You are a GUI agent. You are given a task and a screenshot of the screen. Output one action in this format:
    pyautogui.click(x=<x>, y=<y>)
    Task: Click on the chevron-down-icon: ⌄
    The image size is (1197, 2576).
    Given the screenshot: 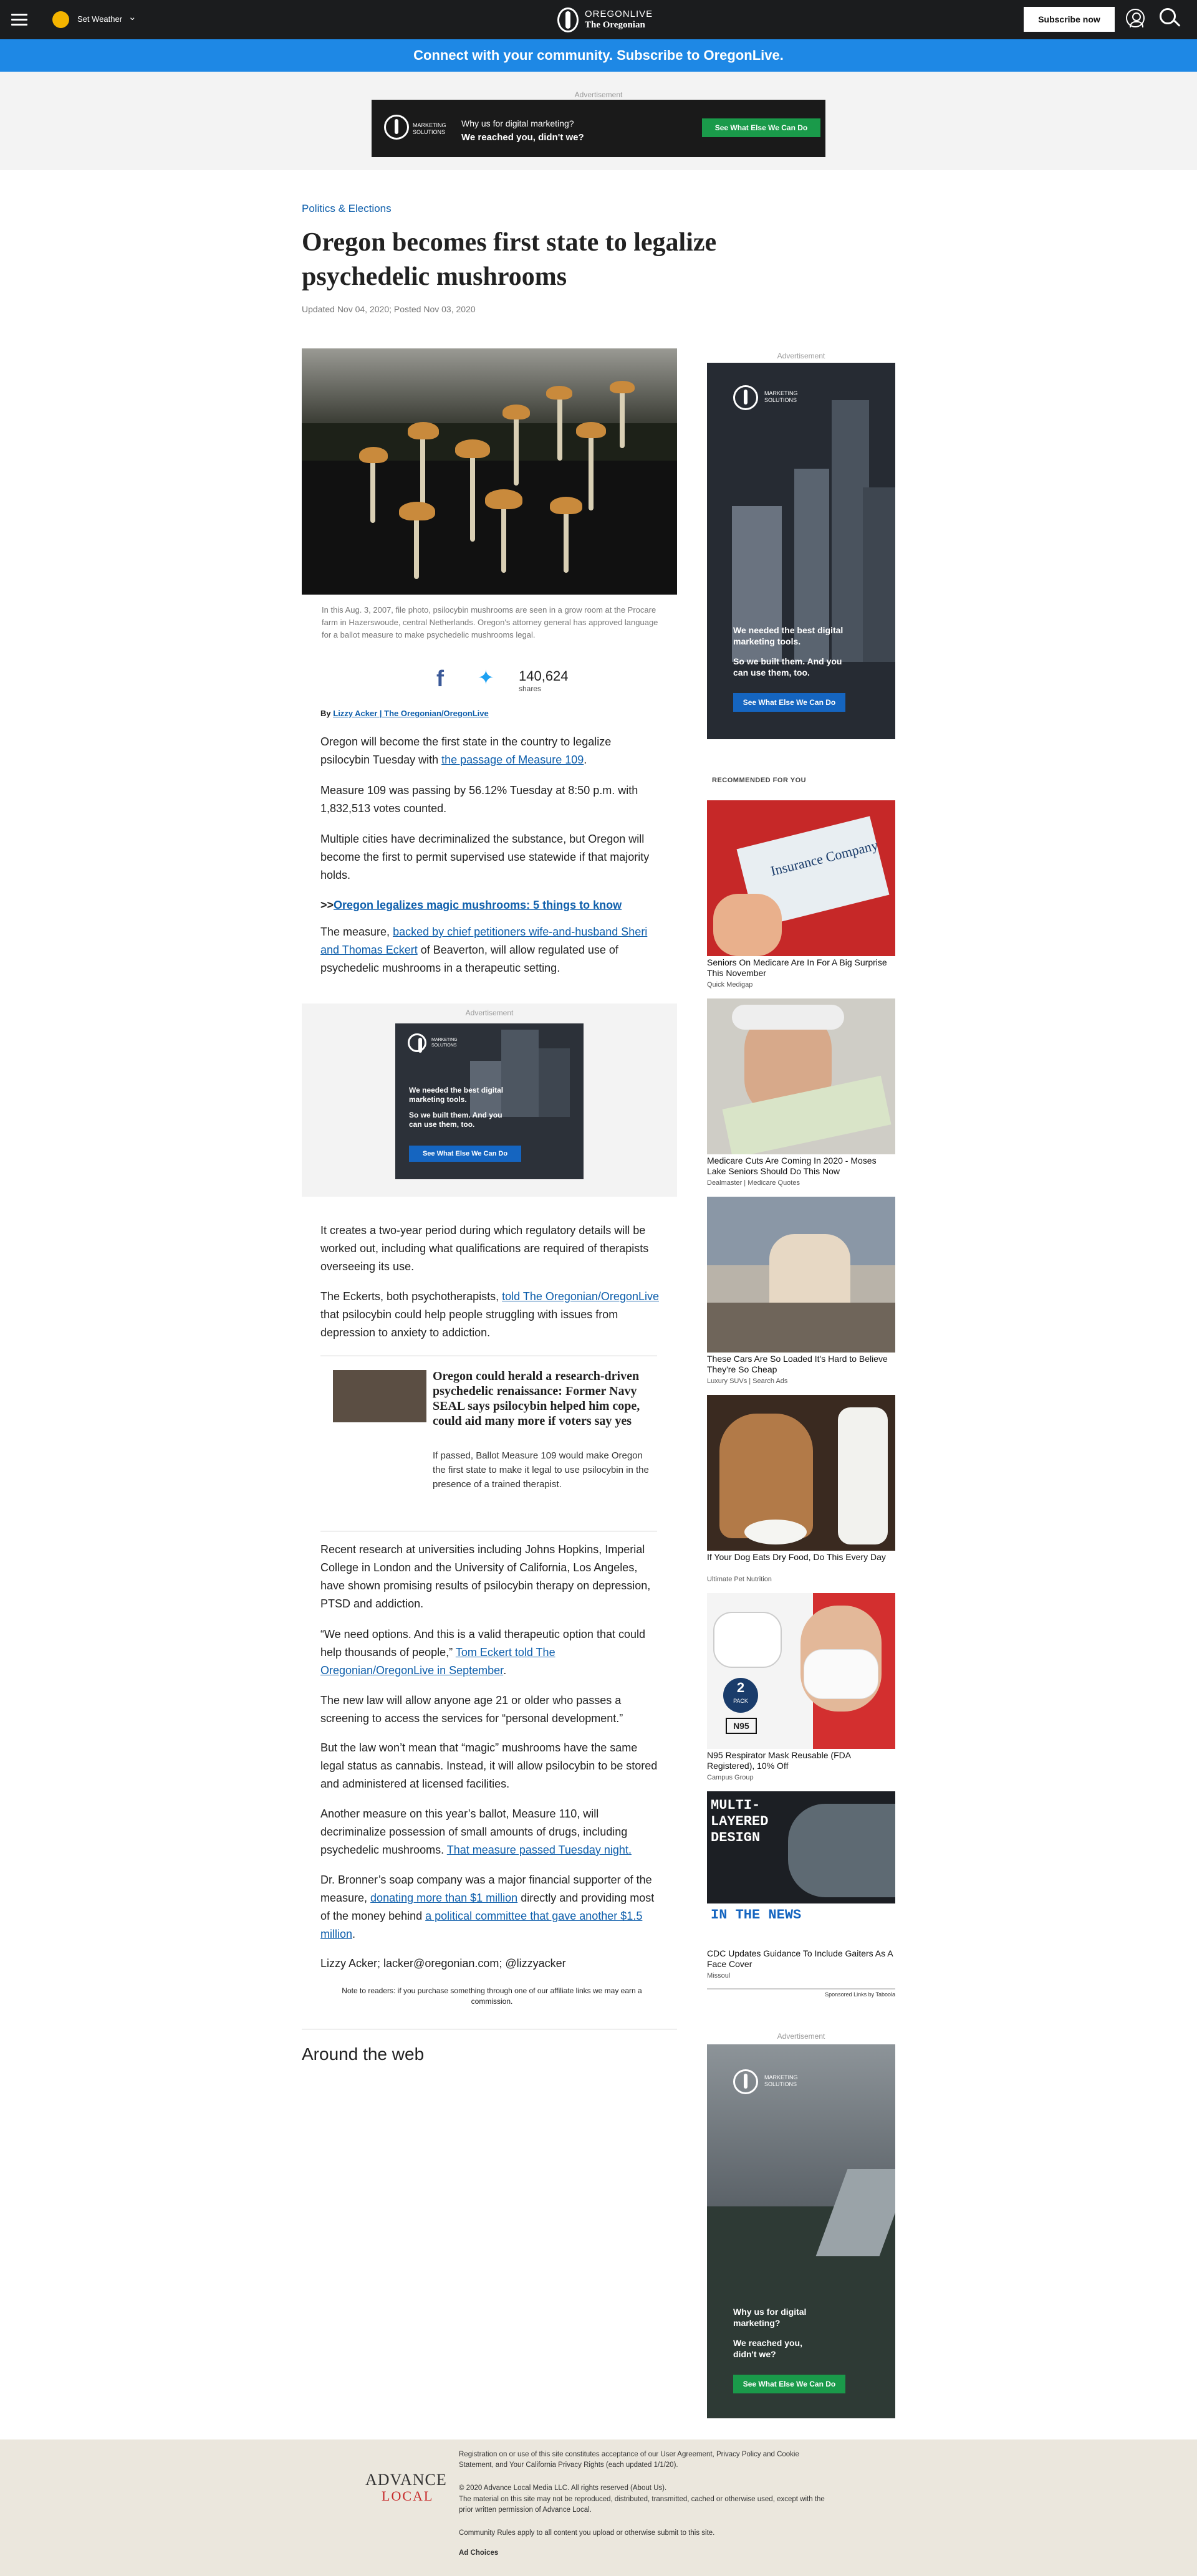 What is the action you would take?
    pyautogui.click(x=132, y=16)
    